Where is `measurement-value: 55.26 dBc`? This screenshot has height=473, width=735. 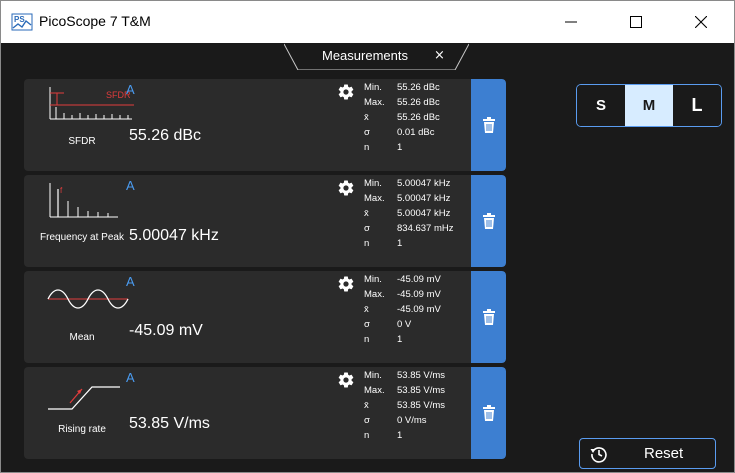 measurement-value: 55.26 dBc is located at coordinates (165, 135).